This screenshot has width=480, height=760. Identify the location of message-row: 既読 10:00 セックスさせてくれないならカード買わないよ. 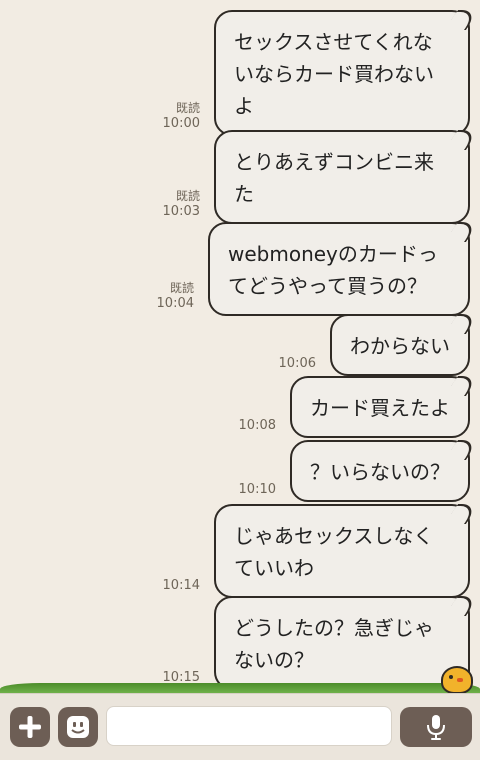
(316, 73).